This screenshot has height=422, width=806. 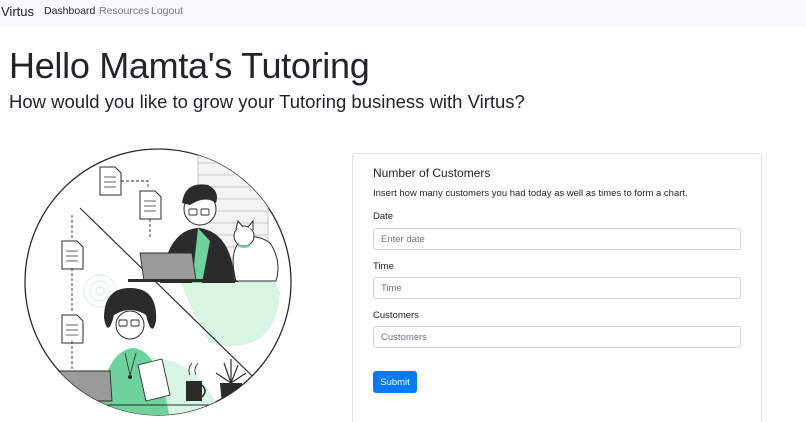 I want to click on navbar: Virtus Dashboard Resources Logout, so click(x=403, y=13).